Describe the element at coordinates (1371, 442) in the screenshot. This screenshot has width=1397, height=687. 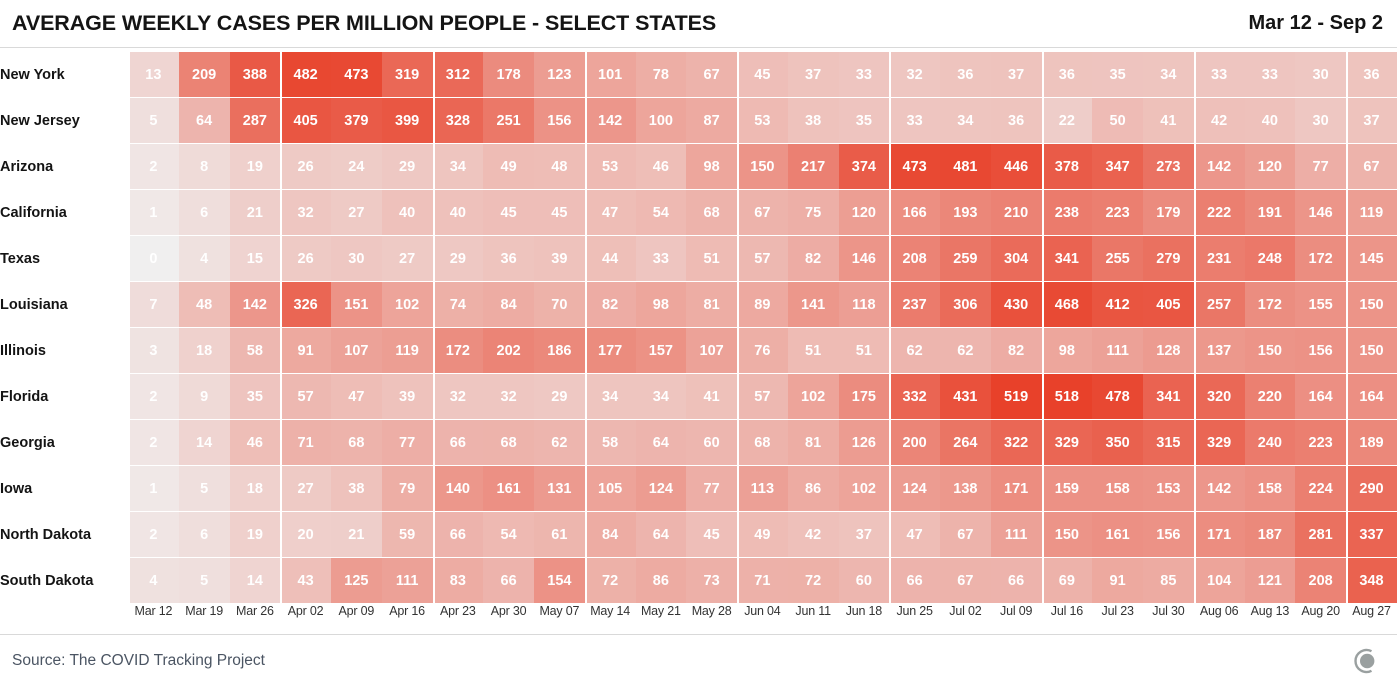
I see `heatmap-cell: 189` at that location.